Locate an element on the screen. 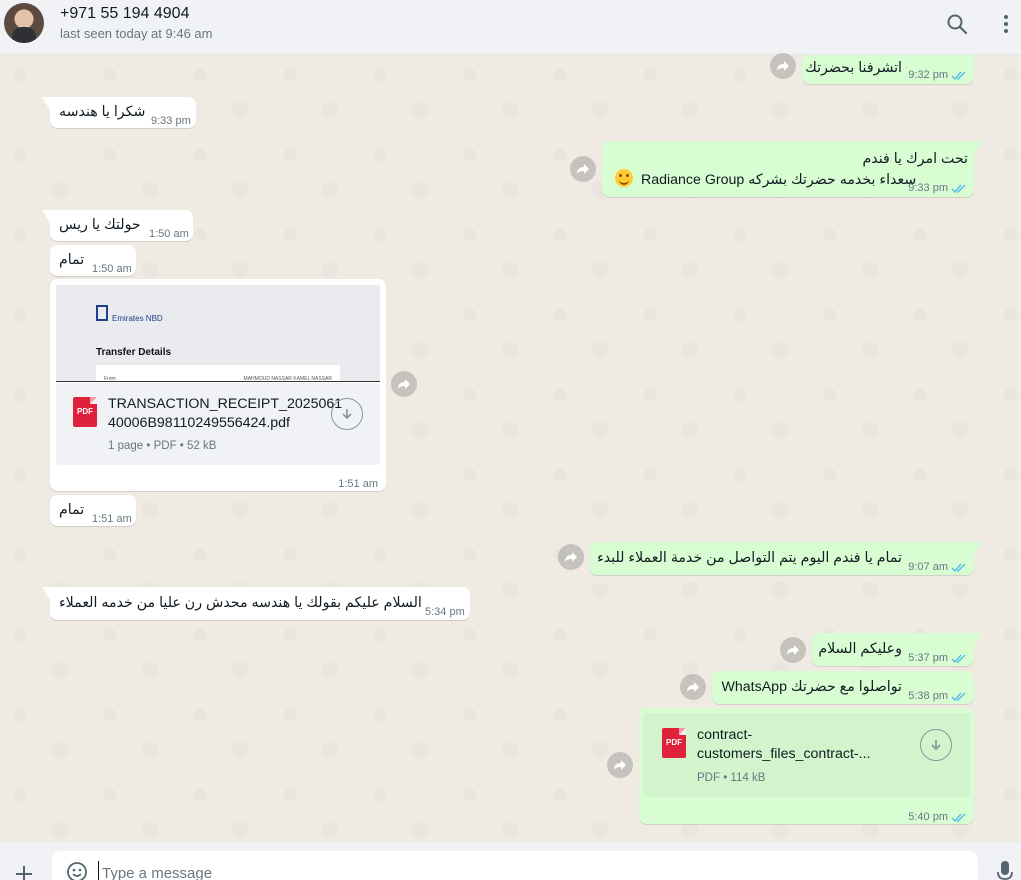 Image resolution: width=1021 pixels, height=880 pixels. plus-icon is located at coordinates (24, 871).